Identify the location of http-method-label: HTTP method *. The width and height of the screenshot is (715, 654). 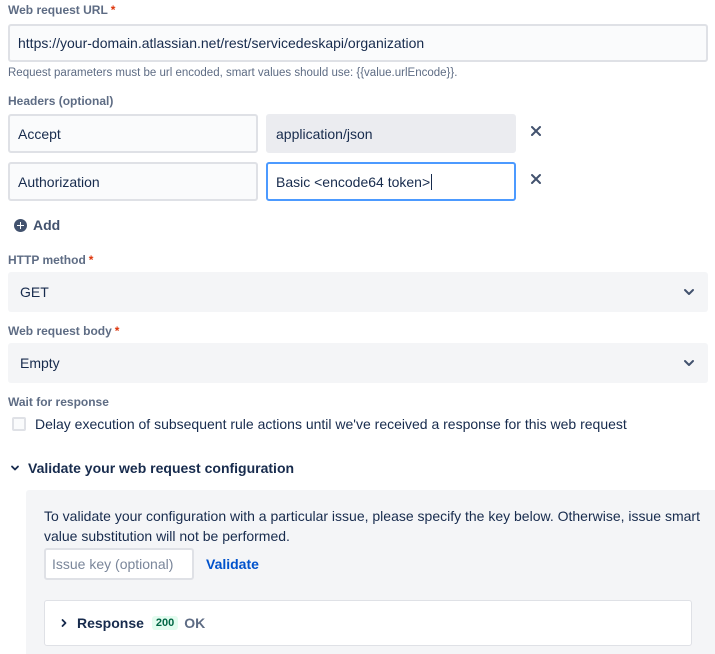
(51, 260).